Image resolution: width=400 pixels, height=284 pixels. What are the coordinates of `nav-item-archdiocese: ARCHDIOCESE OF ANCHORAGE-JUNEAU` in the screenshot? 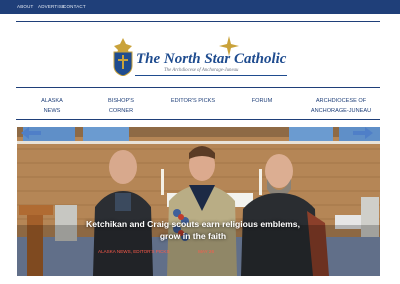 It's located at (341, 106).